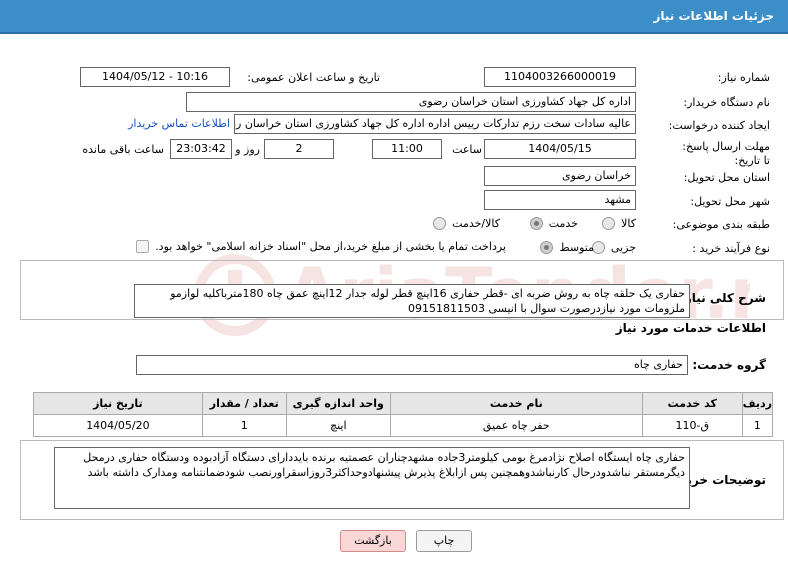 Image resolution: width=788 pixels, height=566 pixels. I want to click on radio-goods, so click(609, 223).